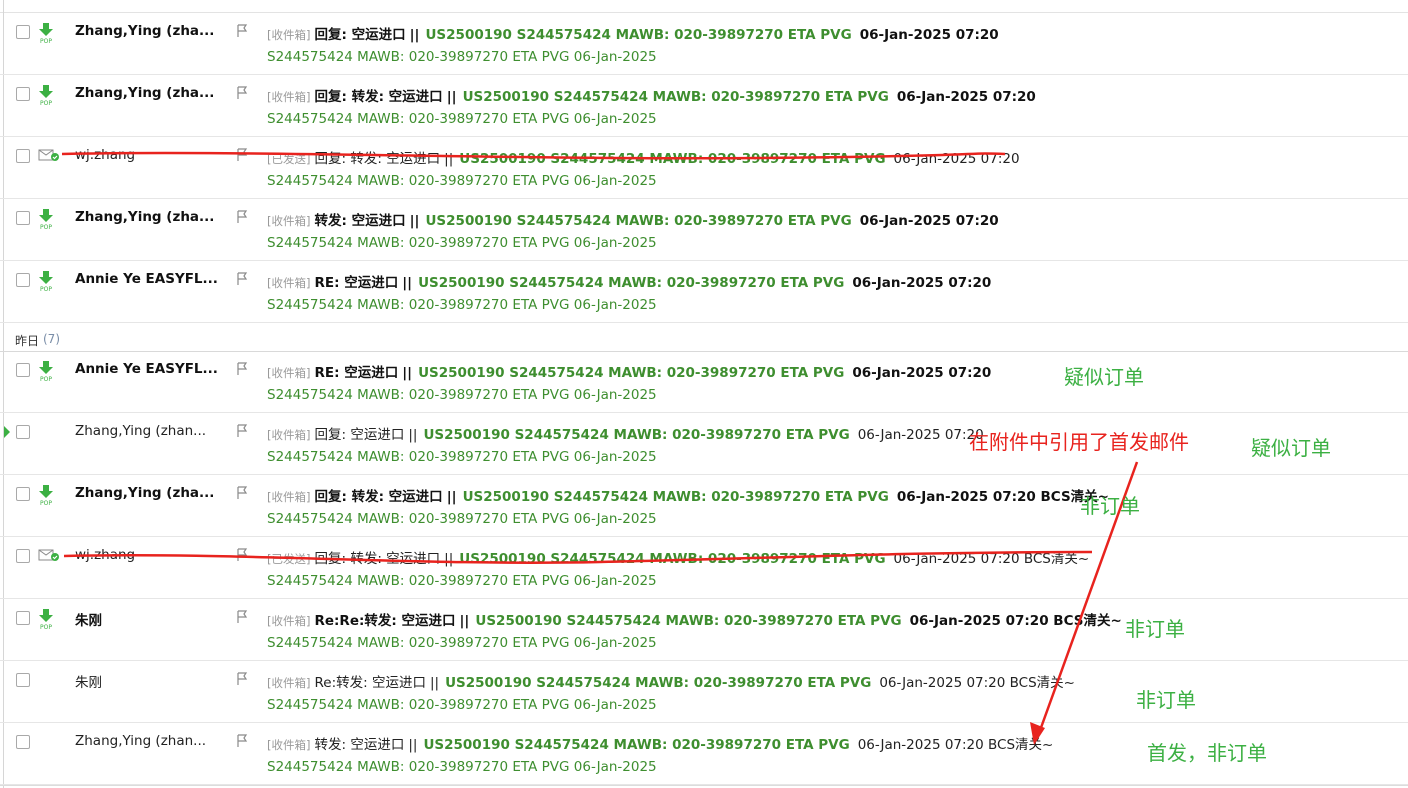 Image resolution: width=1408 pixels, height=788 pixels. I want to click on annotation-label: 首发，非订单, so click(1207, 753).